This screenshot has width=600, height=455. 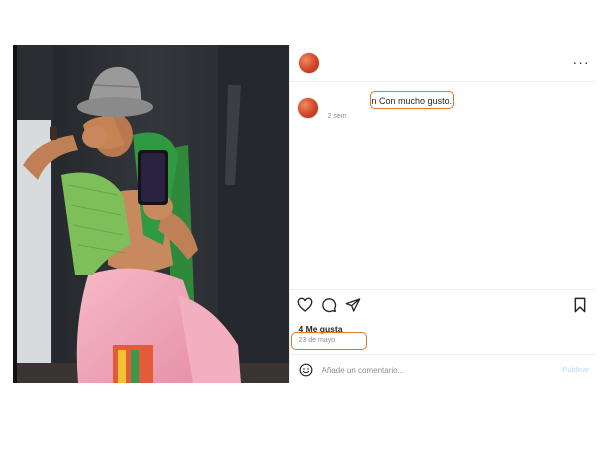 What do you see at coordinates (353, 305) in the screenshot?
I see `send-icon` at bounding box center [353, 305].